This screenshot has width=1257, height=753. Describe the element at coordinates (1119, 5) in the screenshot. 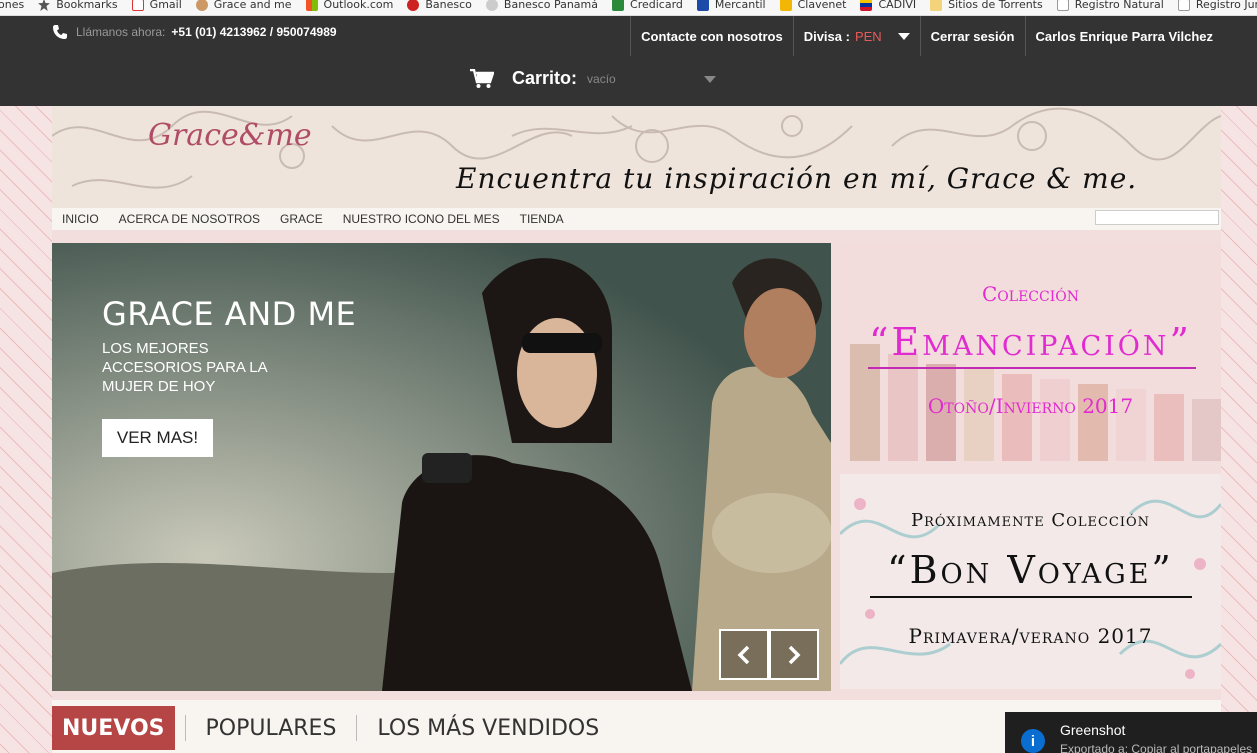

I see `bookmark-label: Registro Natural` at that location.